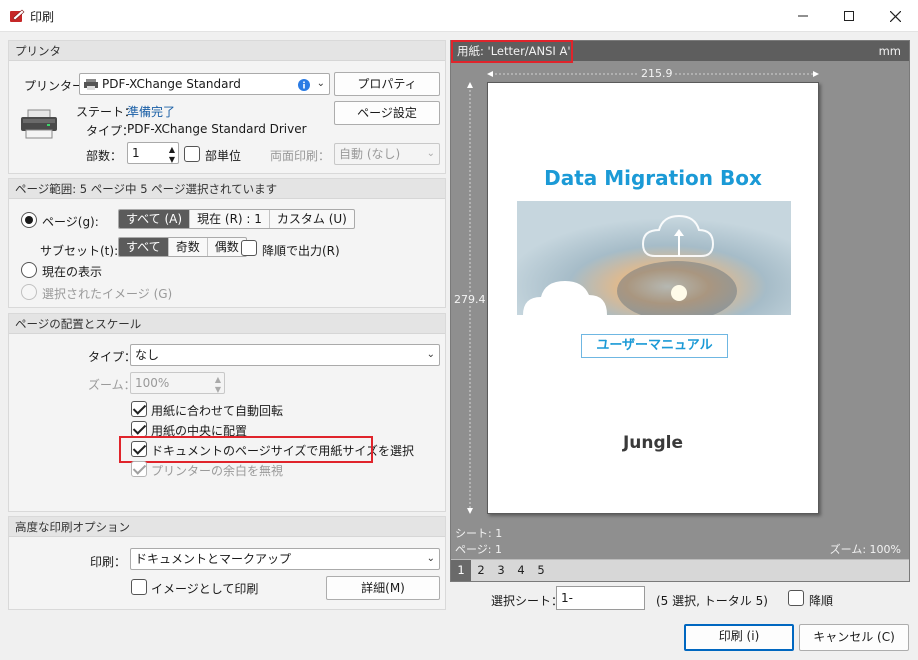 Image resolution: width=918 pixels, height=660 pixels. What do you see at coordinates (246, 449) in the screenshot?
I see `highlight-box` at bounding box center [246, 449].